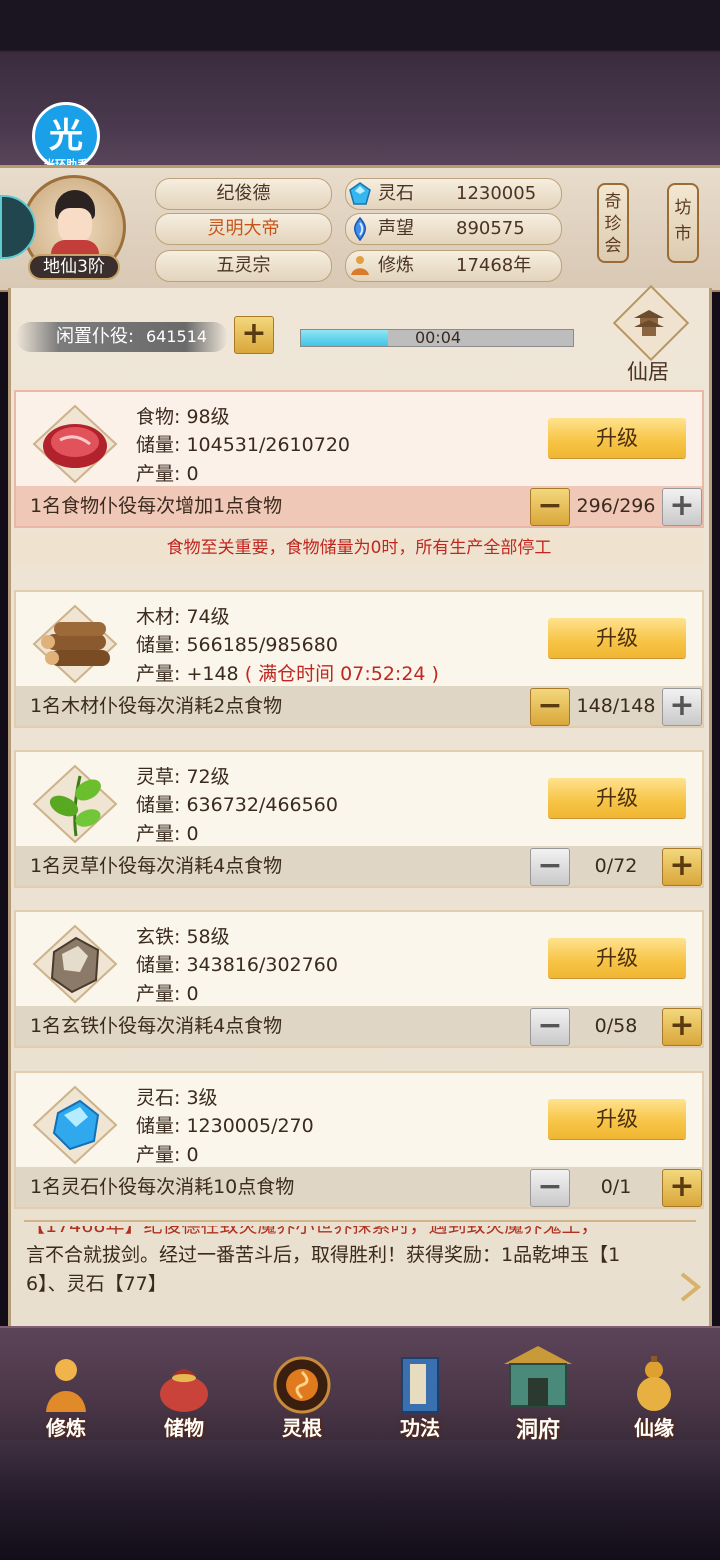 The image size is (720, 1560). I want to click on reputation-icon, so click(360, 229).